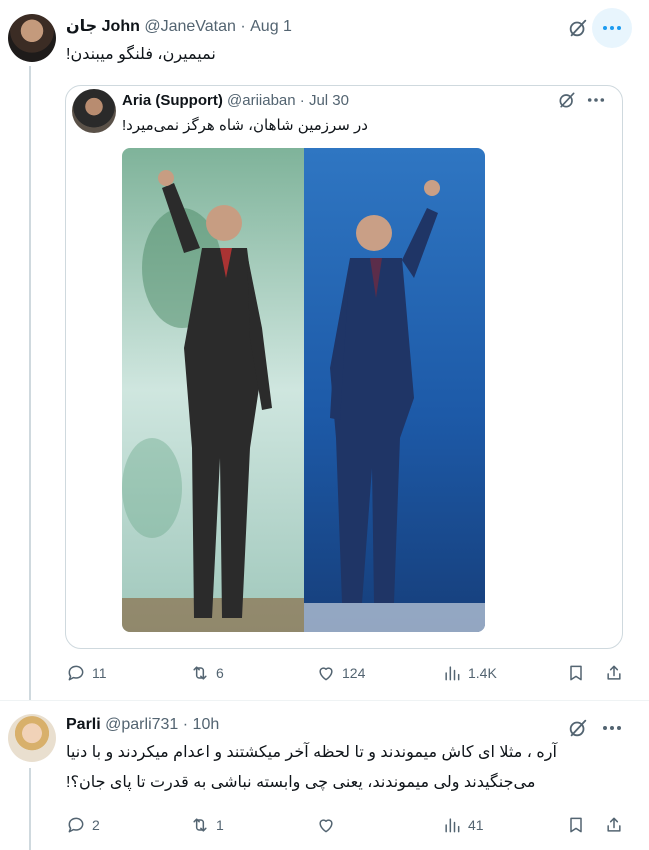  What do you see at coordinates (206, 724) in the screenshot?
I see `timestamp: 10h` at bounding box center [206, 724].